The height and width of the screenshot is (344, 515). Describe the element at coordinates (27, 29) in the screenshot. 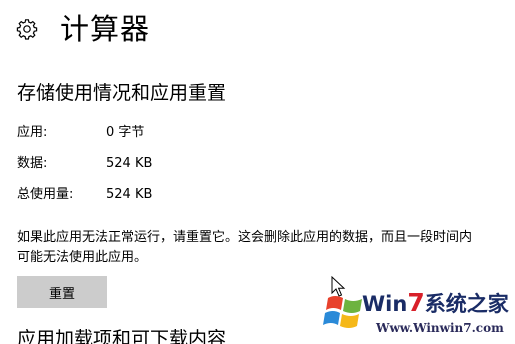

I see `gear-icon` at that location.